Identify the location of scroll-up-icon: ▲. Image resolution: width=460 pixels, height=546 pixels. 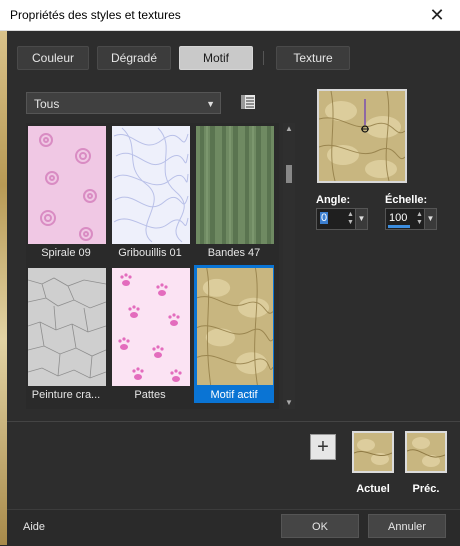
(289, 129).